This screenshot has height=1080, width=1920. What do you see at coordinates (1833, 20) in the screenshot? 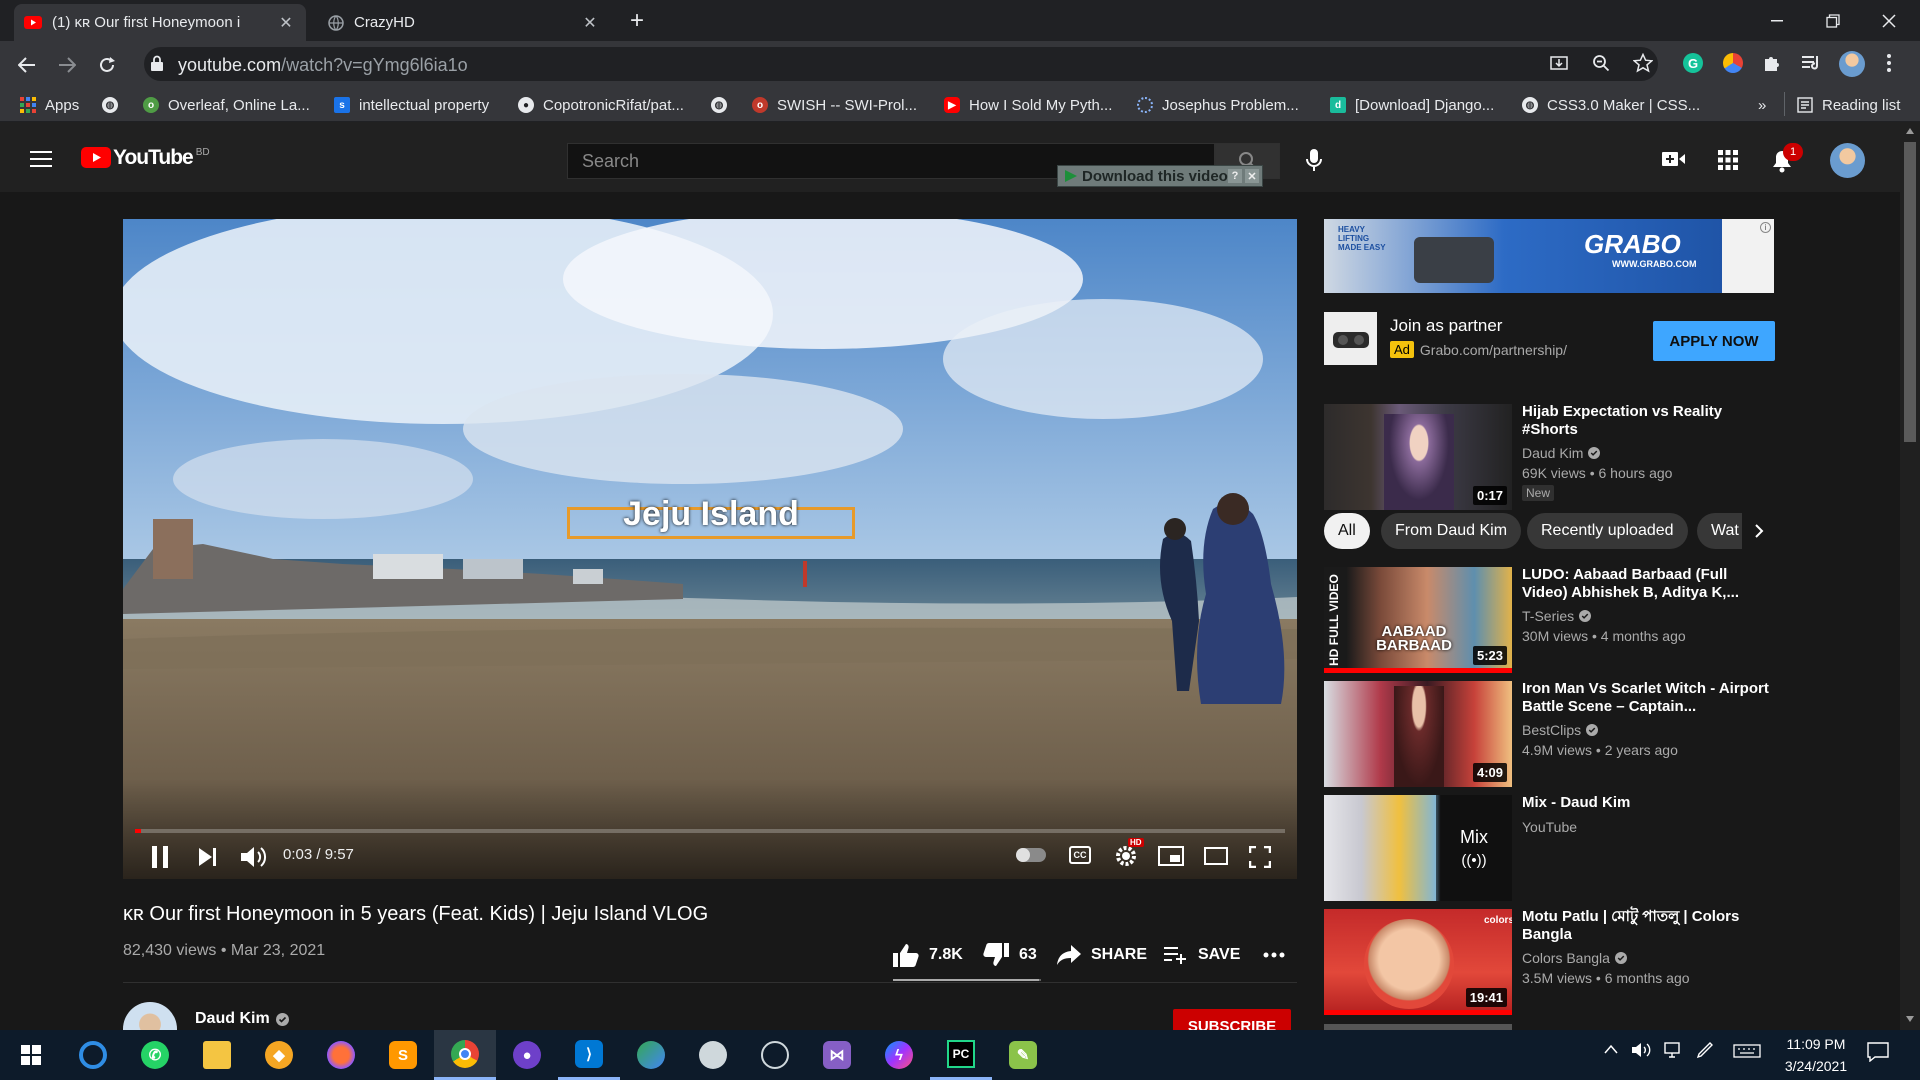
I see `restore-button` at bounding box center [1833, 20].